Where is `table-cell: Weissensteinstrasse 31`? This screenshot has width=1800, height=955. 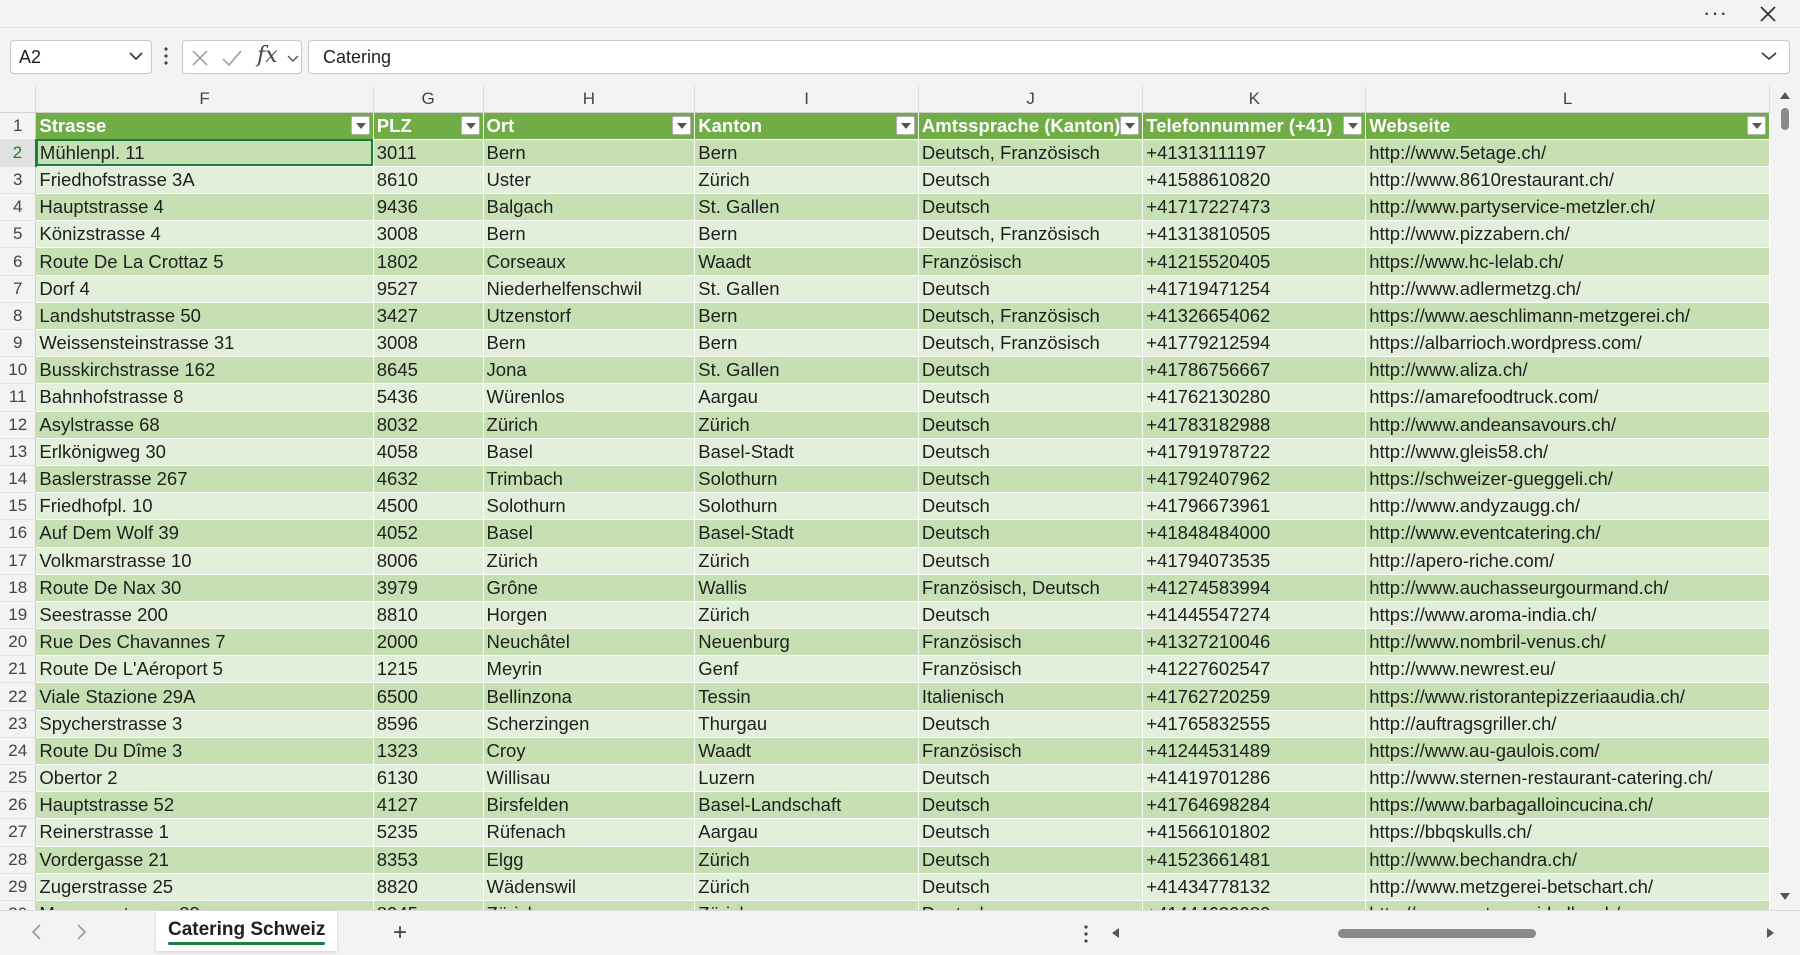 table-cell: Weissensteinstrasse 31 is located at coordinates (204, 343).